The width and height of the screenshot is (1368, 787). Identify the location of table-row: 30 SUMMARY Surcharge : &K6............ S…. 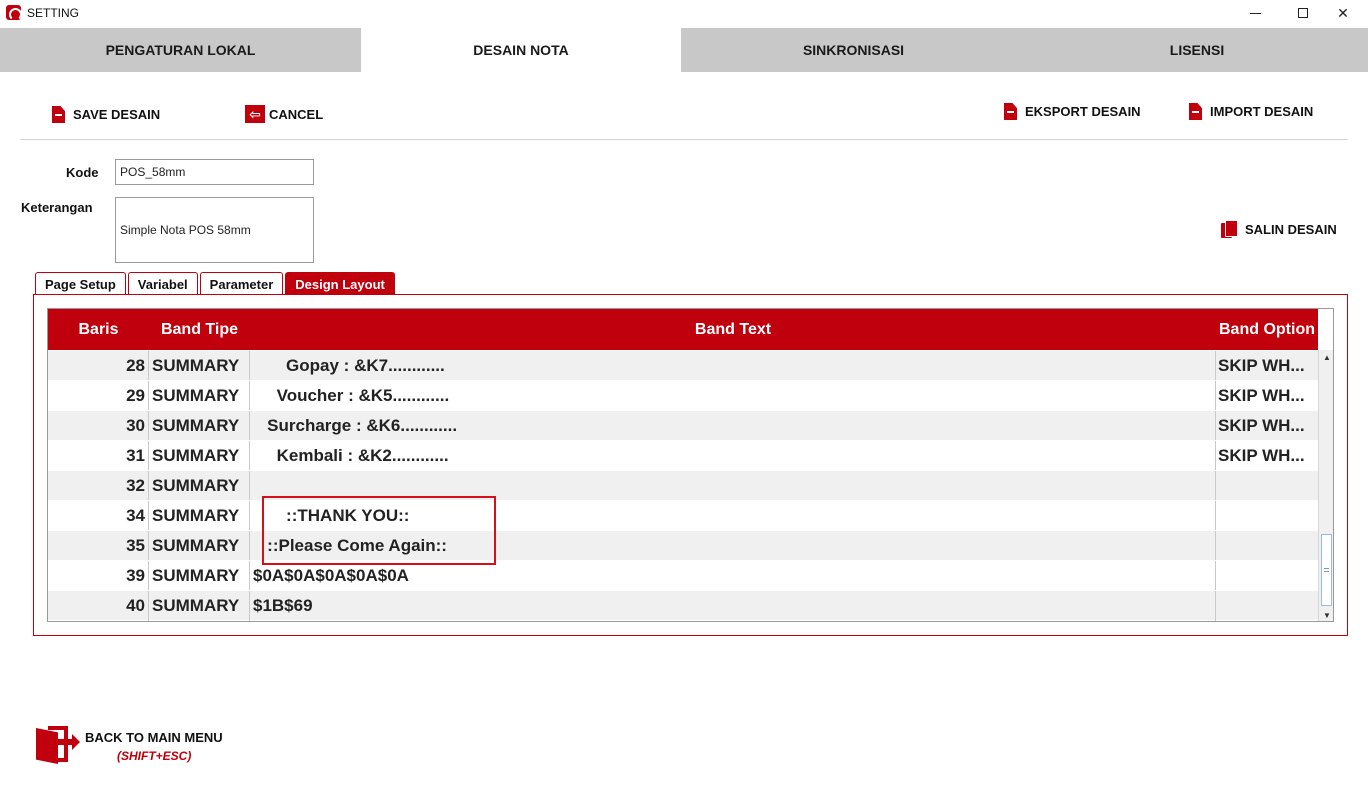
(683, 425).